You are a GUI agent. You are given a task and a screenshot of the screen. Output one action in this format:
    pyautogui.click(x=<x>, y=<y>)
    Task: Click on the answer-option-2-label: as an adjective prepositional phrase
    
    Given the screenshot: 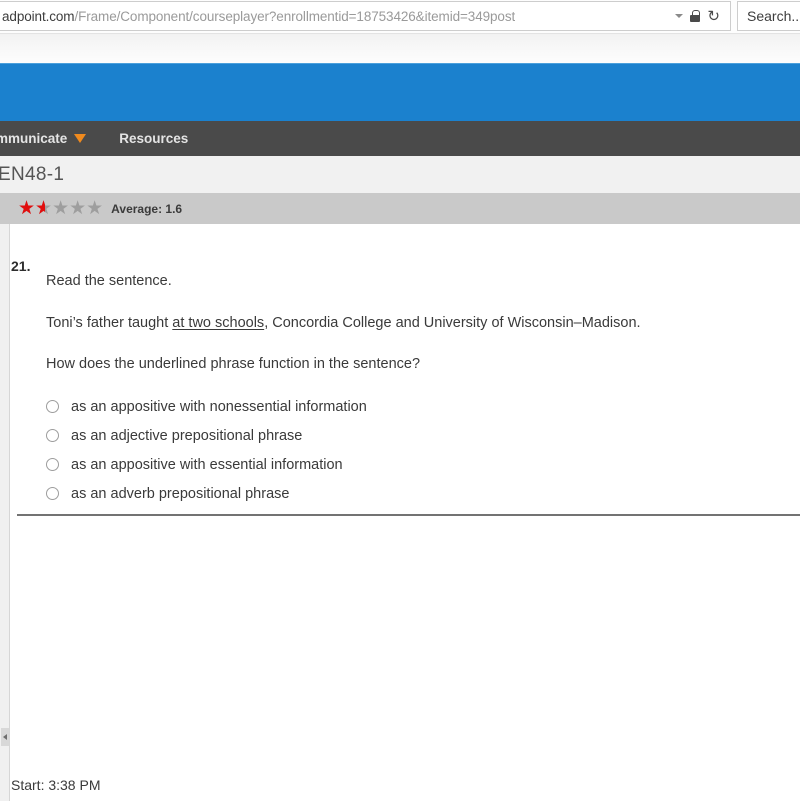 What is the action you would take?
    pyautogui.click(x=187, y=435)
    